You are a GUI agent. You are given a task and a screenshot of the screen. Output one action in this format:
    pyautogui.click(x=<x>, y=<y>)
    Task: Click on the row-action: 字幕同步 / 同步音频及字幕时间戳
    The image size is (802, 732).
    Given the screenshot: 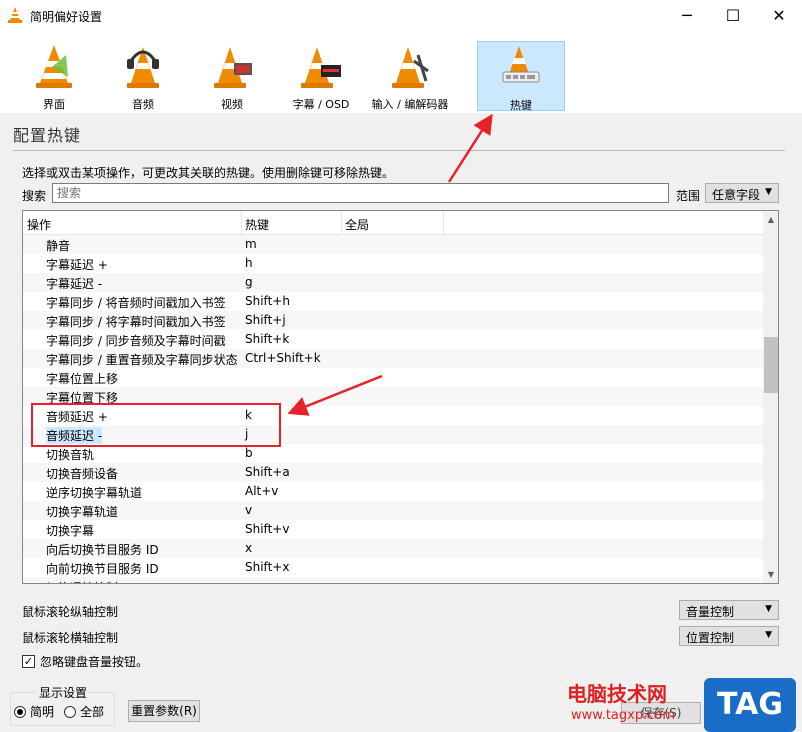 What is the action you would take?
    pyautogui.click(x=136, y=341)
    